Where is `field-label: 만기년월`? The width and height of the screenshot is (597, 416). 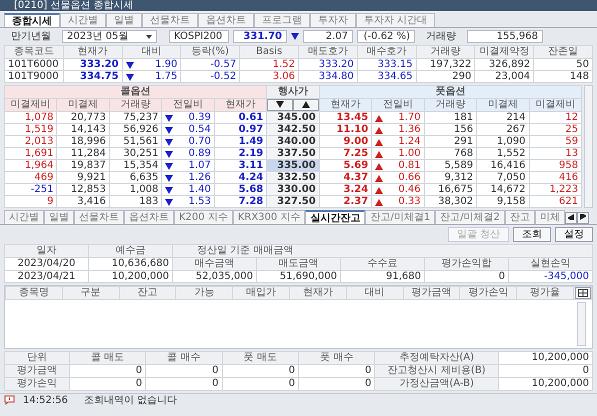
field-label: 만기년월 is located at coordinates (31, 36).